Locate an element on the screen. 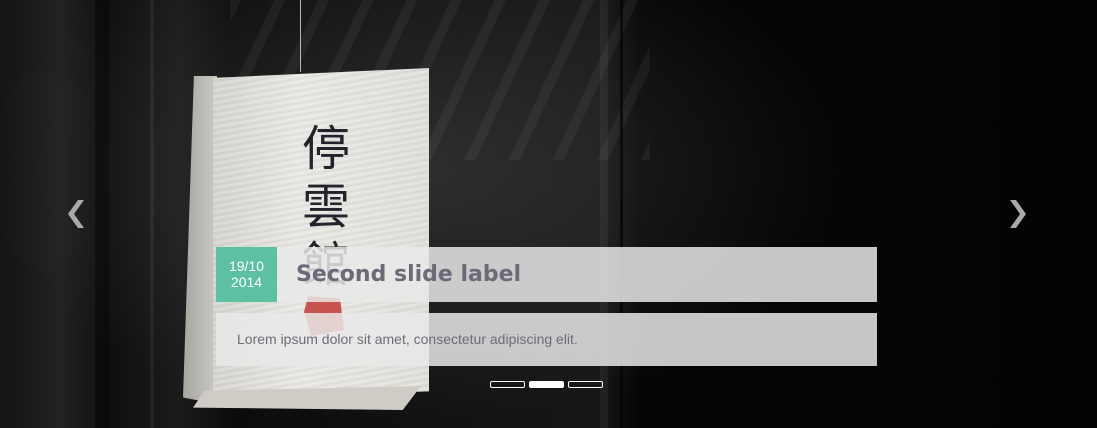  date-badge: 19/10 2014 is located at coordinates (246, 274).